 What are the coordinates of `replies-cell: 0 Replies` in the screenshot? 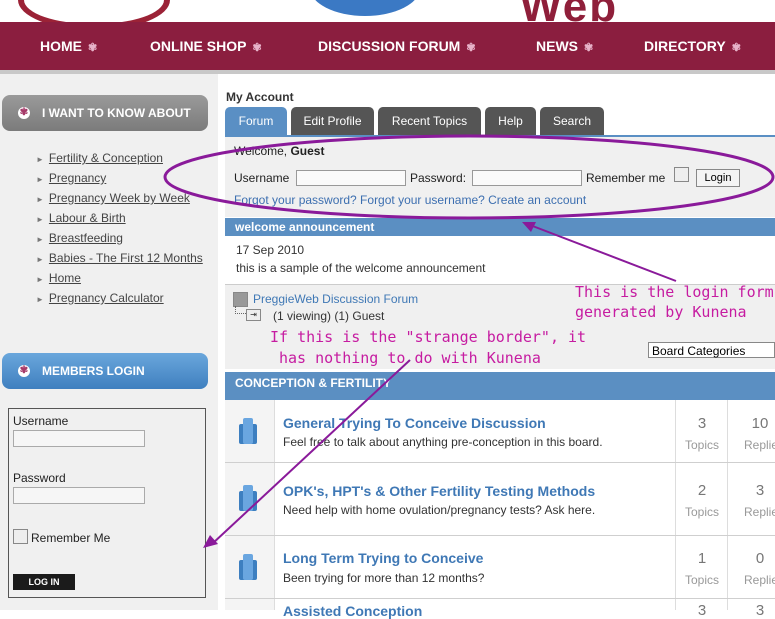 It's located at (751, 567).